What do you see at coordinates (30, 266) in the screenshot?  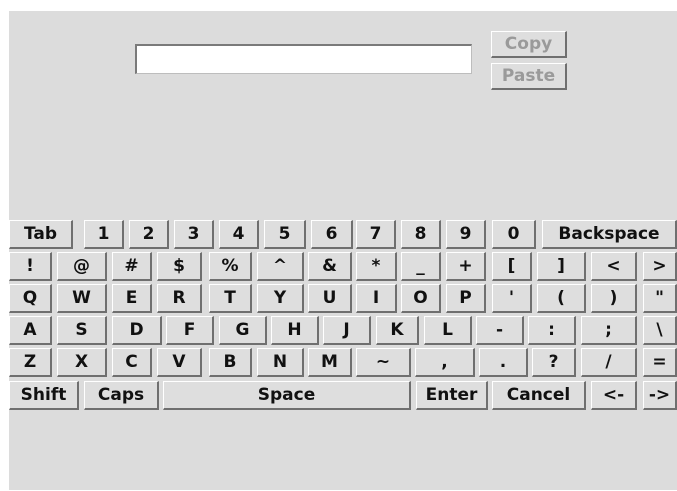 I see `exclamation-key: !` at bounding box center [30, 266].